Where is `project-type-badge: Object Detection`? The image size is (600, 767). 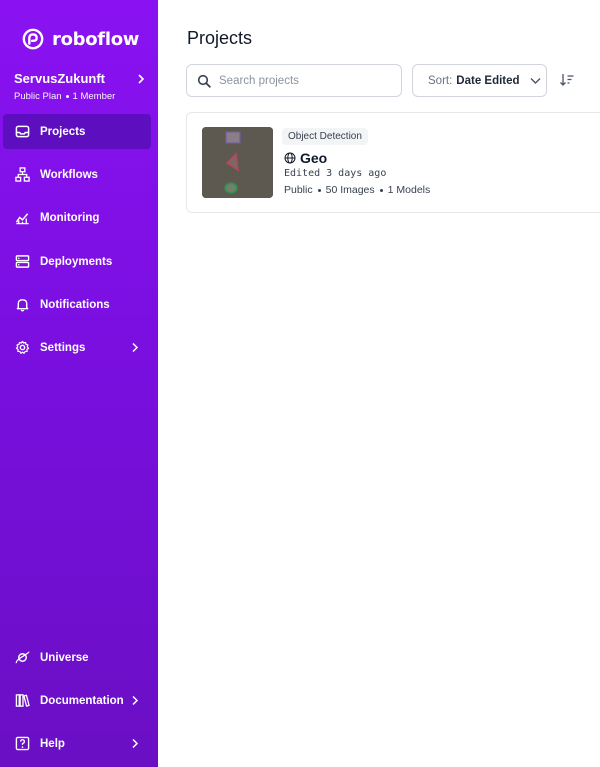 project-type-badge: Object Detection is located at coordinates (325, 136).